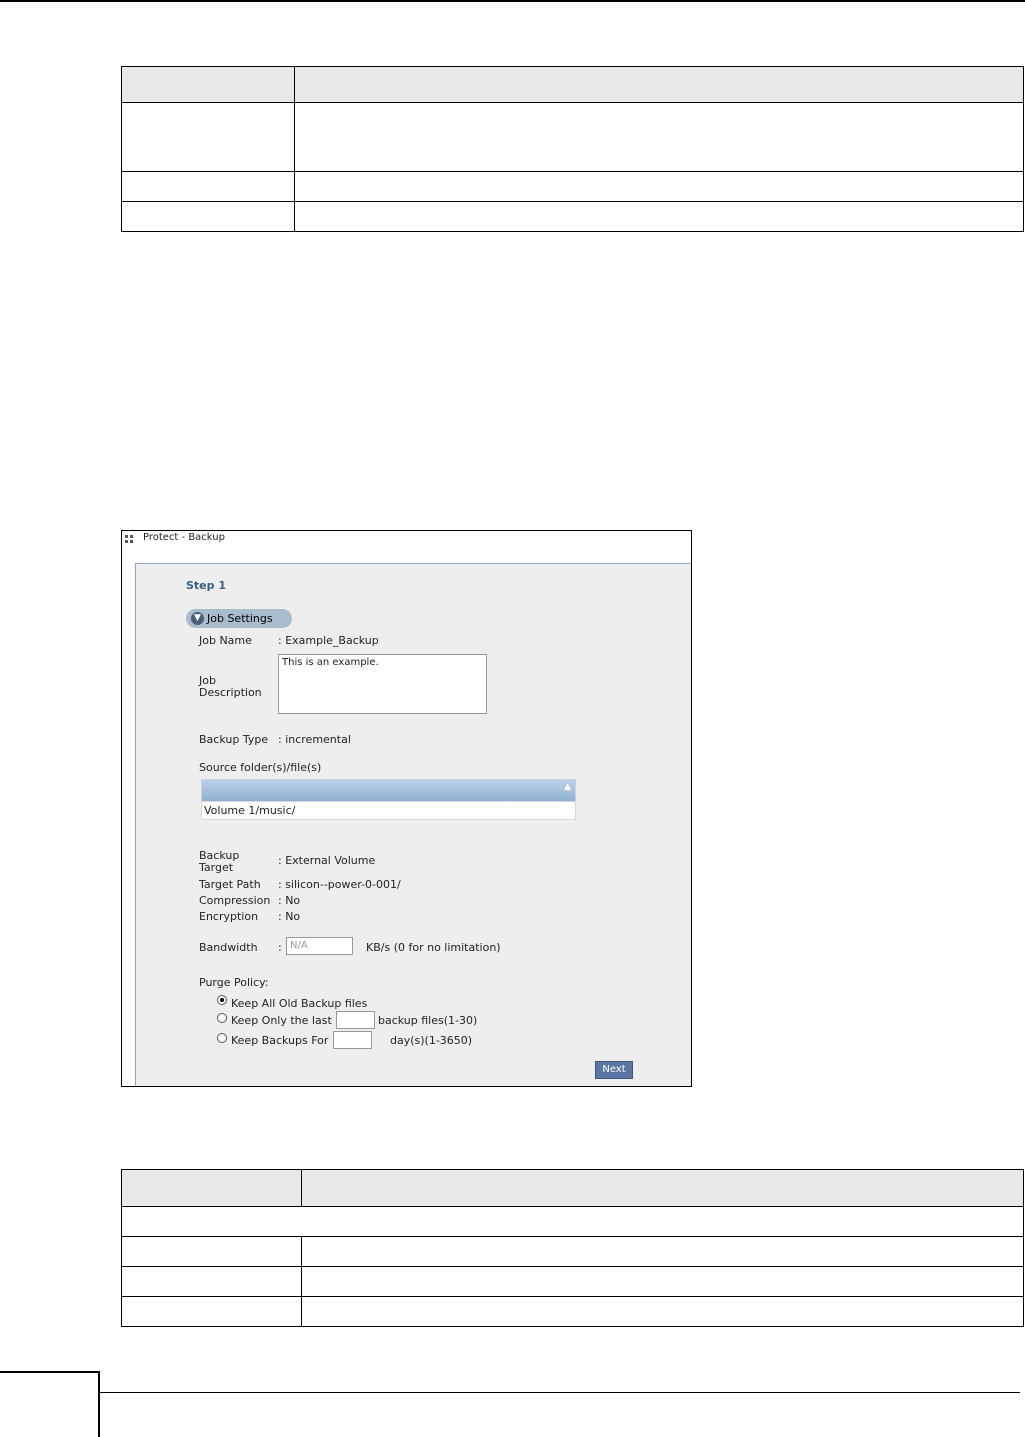 The width and height of the screenshot is (1025, 1437). What do you see at coordinates (433, 947) in the screenshot?
I see `bandwidth-unit: KB/s (0 for no limitation)` at bounding box center [433, 947].